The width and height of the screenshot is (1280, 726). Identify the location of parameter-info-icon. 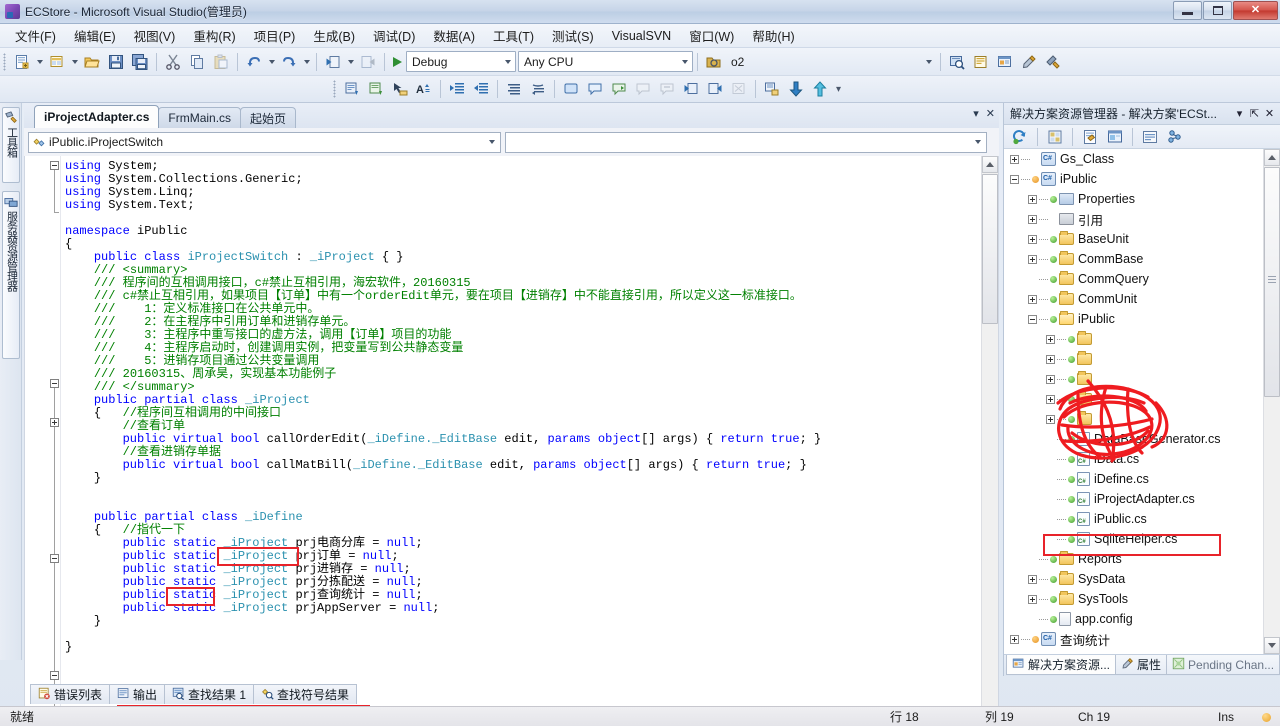
(538, 89).